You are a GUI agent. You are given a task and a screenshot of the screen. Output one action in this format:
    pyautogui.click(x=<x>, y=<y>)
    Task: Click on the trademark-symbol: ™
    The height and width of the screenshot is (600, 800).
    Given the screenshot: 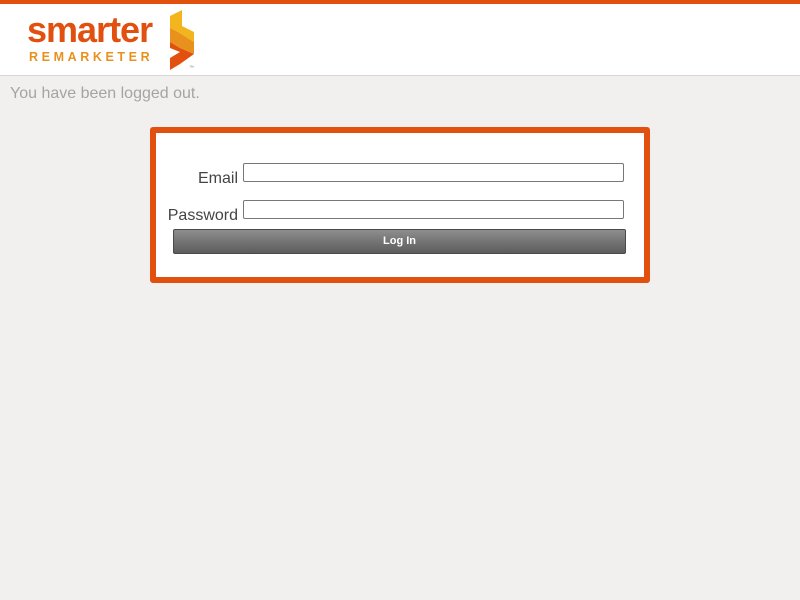 What is the action you would take?
    pyautogui.click(x=191, y=68)
    